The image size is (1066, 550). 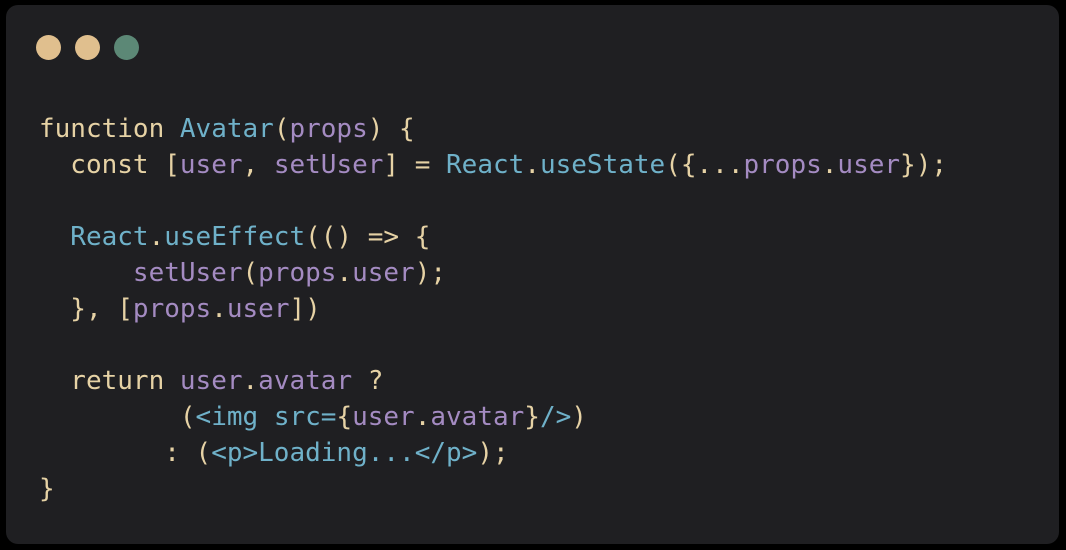 What do you see at coordinates (344, 417) in the screenshot?
I see `code-token: {` at bounding box center [344, 417].